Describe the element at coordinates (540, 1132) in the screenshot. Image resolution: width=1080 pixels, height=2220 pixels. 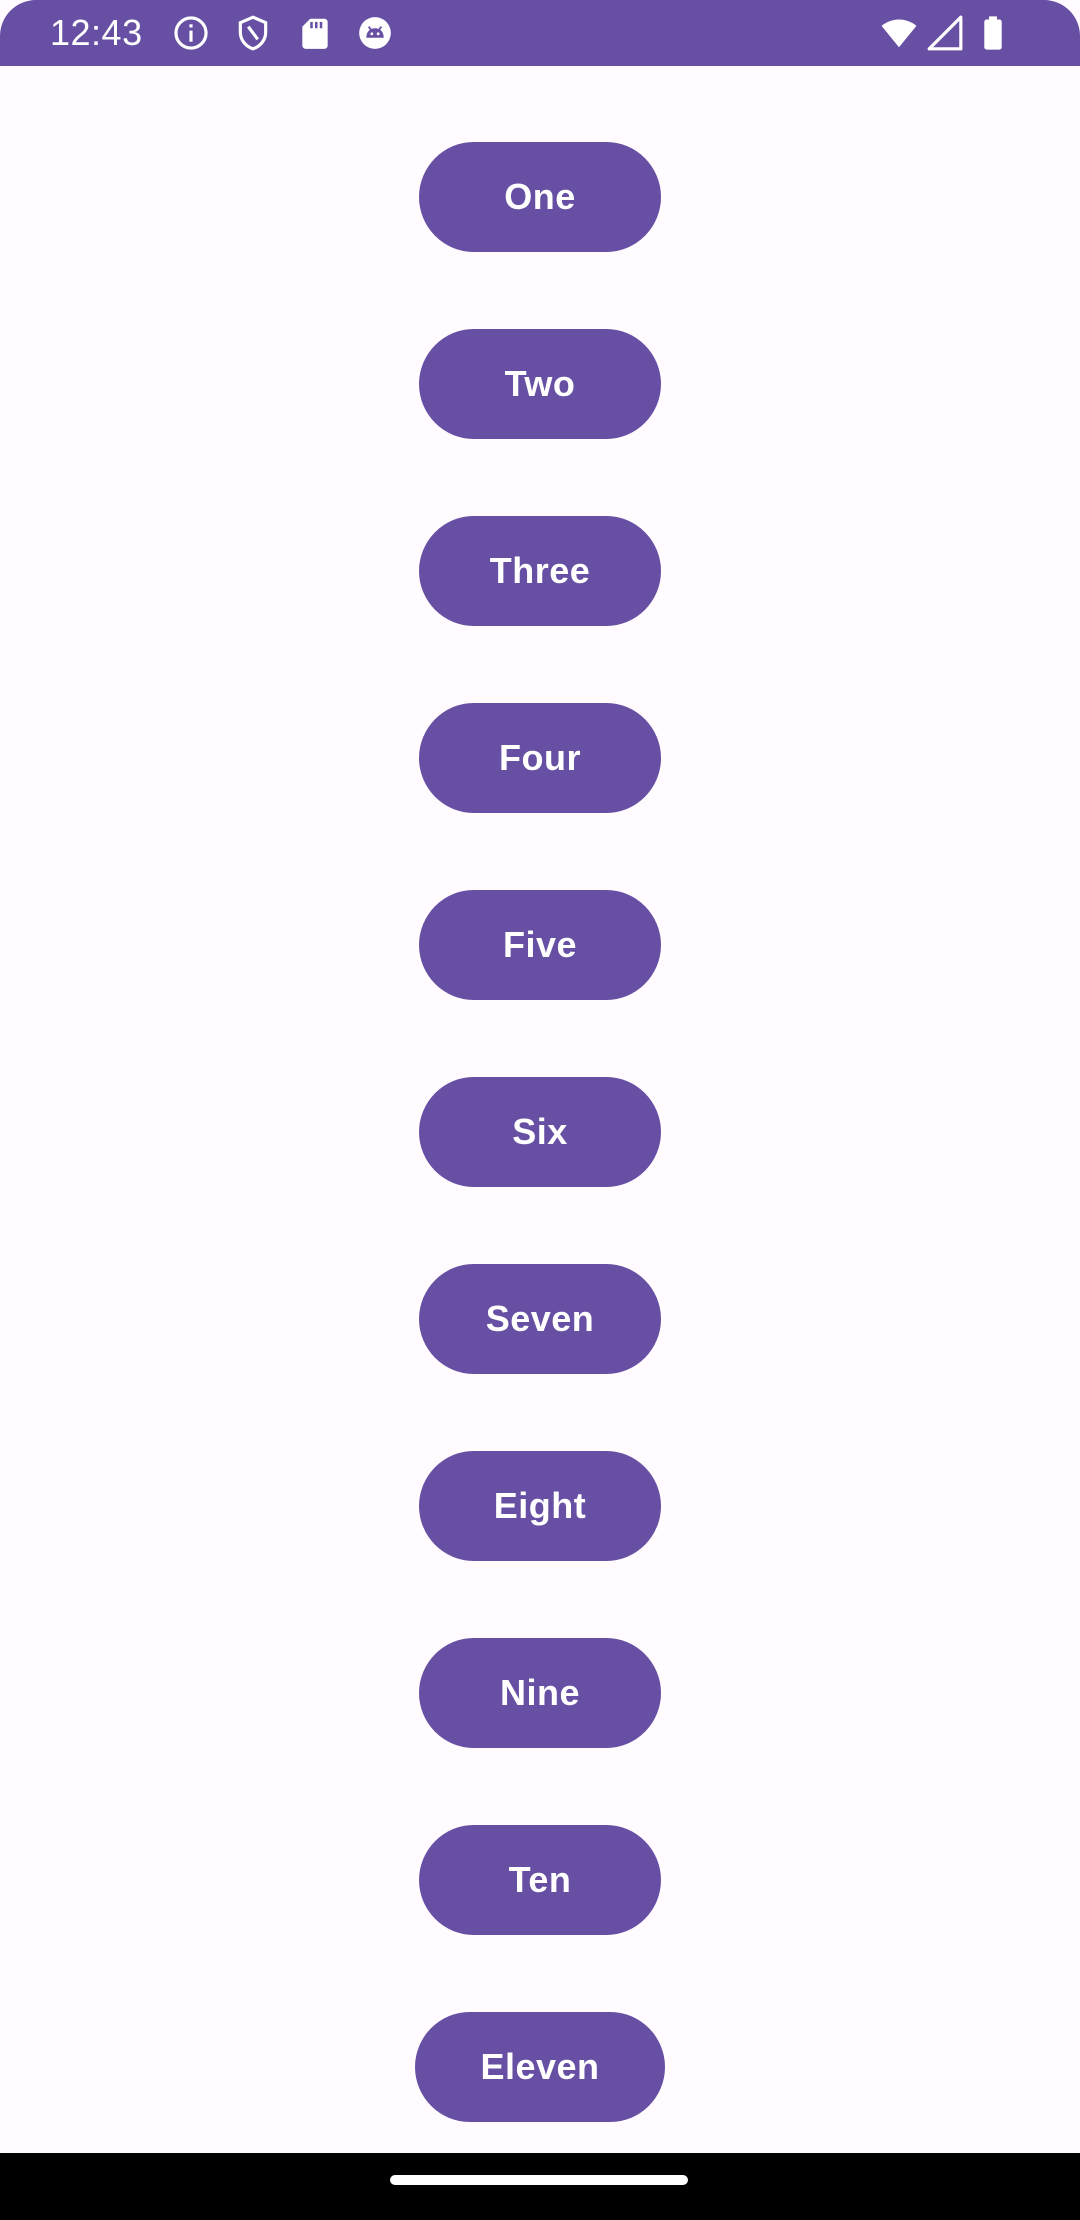
I see `button-six: Six` at that location.